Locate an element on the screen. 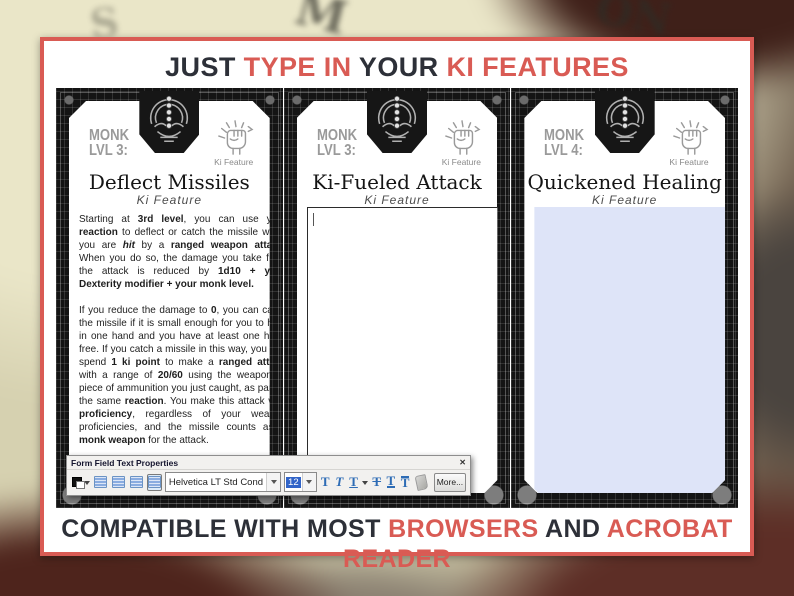  align-right-button is located at coordinates (136, 482).